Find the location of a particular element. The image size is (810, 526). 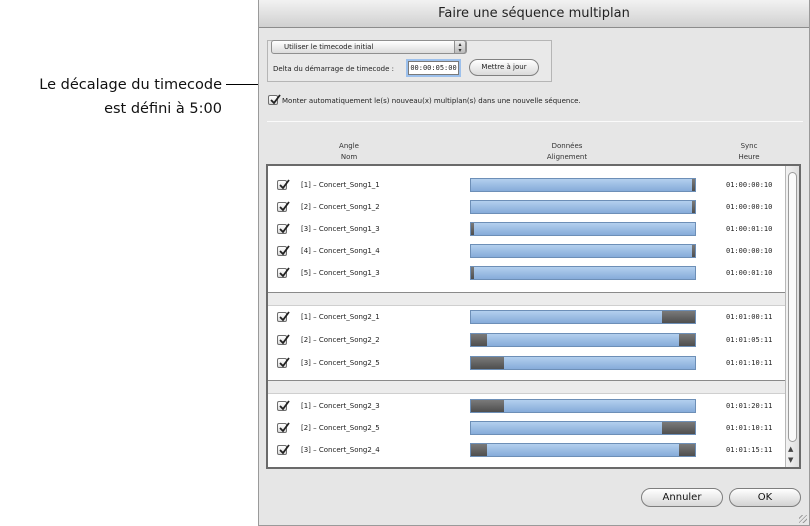

clip-name: [3] – Concert_Song1_3 is located at coordinates (340, 229).